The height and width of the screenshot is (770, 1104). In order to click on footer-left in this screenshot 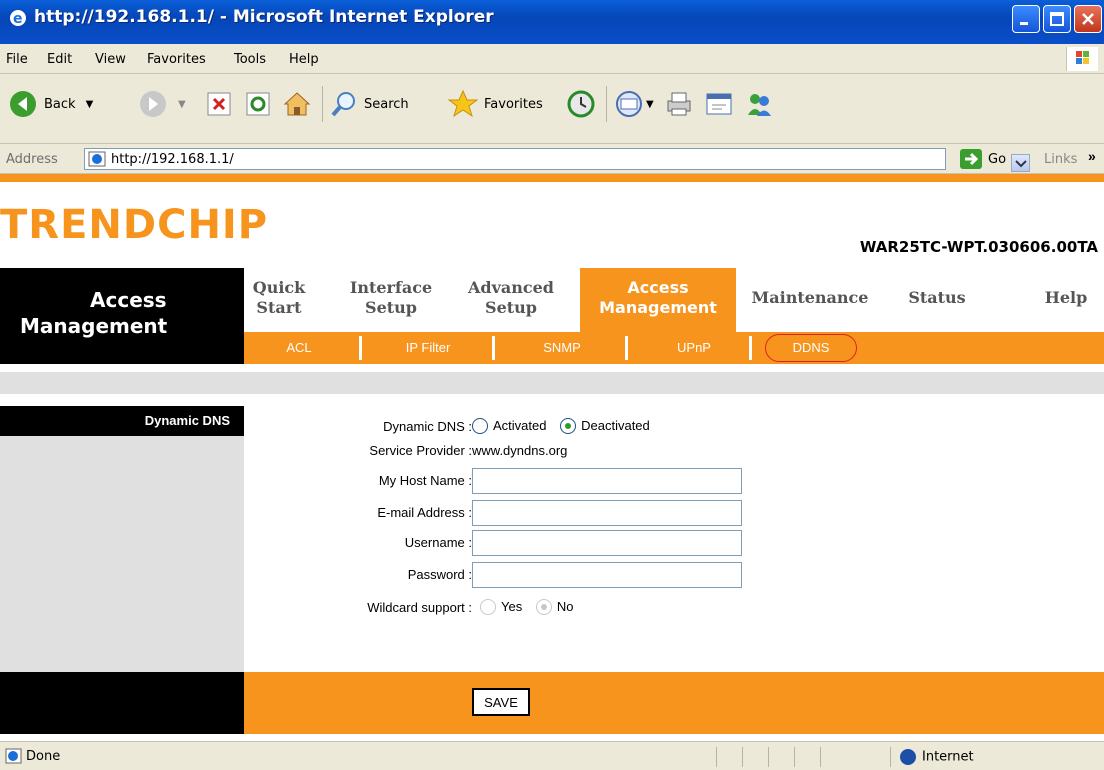, I will do `click(122, 703)`.